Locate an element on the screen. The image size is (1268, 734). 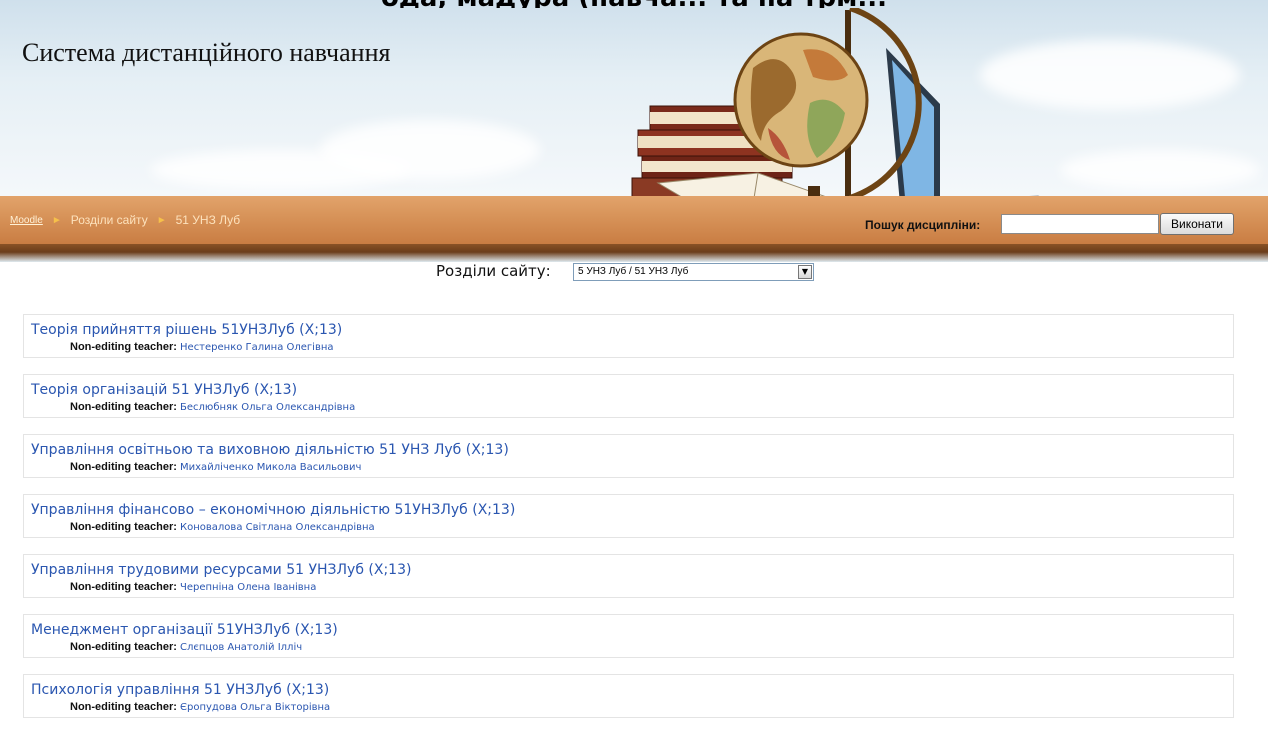
search-label: Пошук дисципліни: is located at coordinates (923, 225).